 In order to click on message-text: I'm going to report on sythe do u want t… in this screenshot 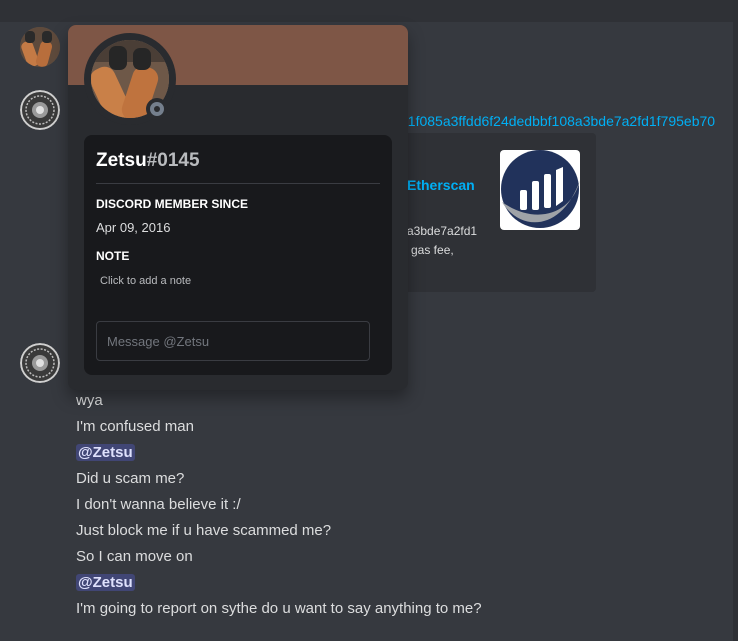, I will do `click(279, 608)`.